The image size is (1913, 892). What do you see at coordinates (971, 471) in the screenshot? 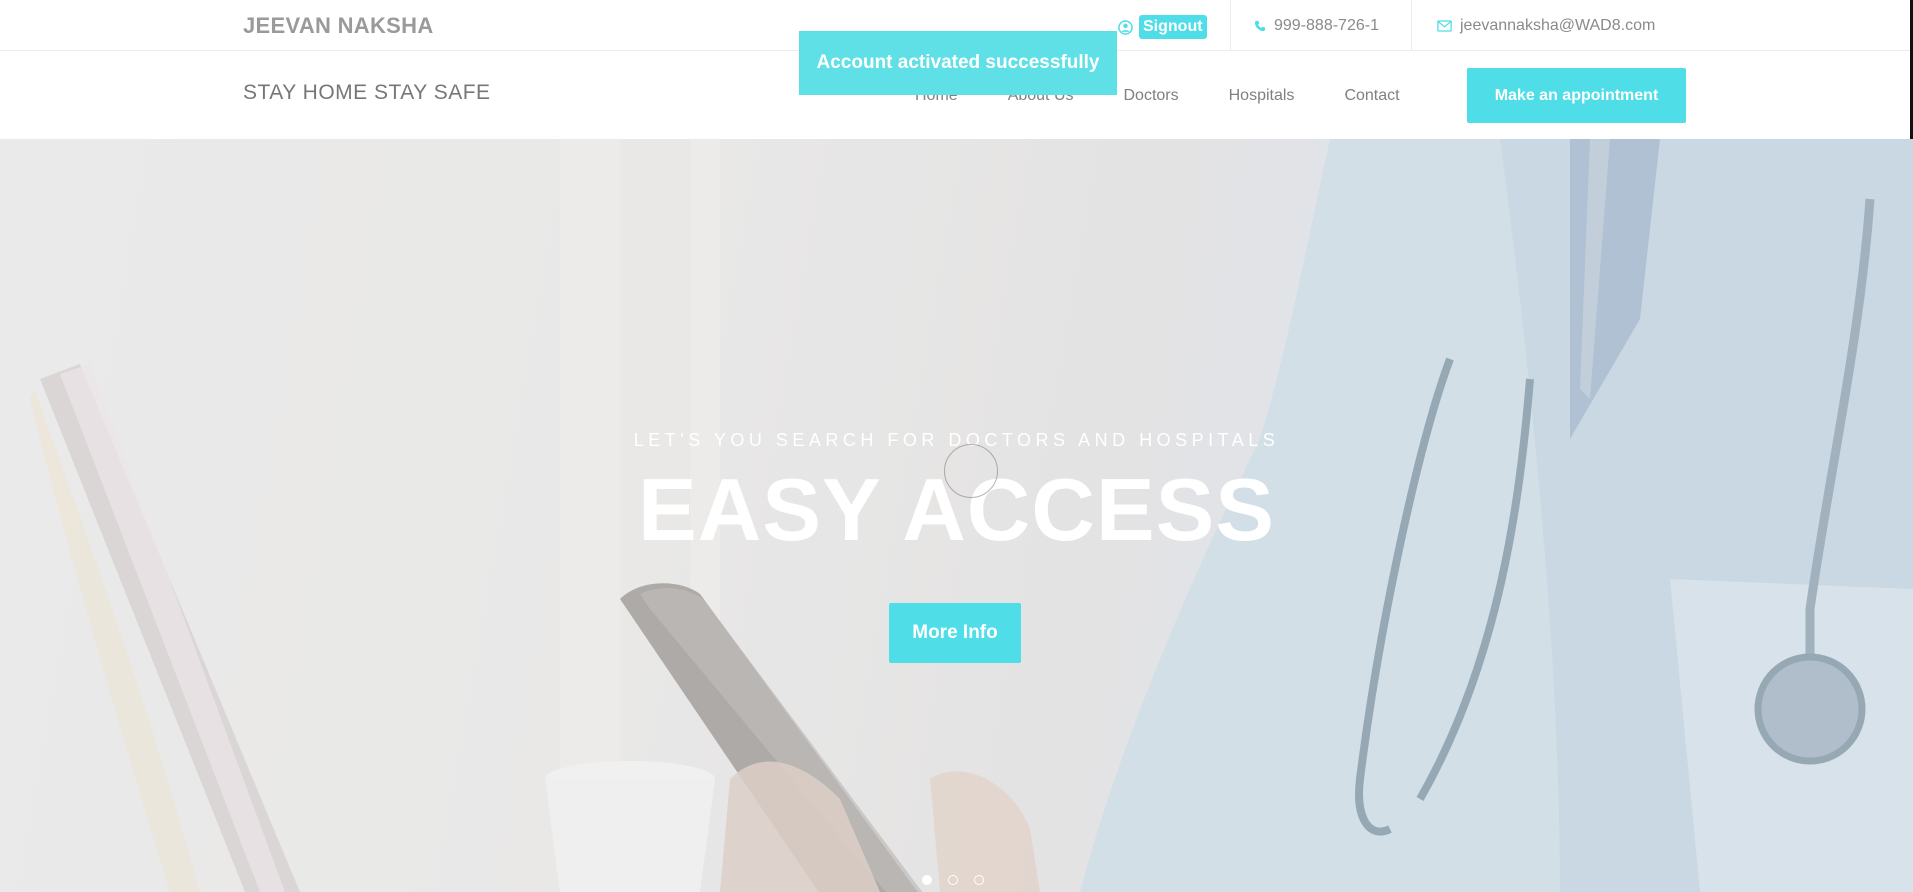
I see `loading-spinner` at bounding box center [971, 471].